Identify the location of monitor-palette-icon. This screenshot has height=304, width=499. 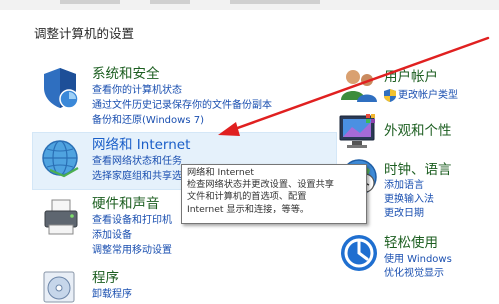
(357, 131).